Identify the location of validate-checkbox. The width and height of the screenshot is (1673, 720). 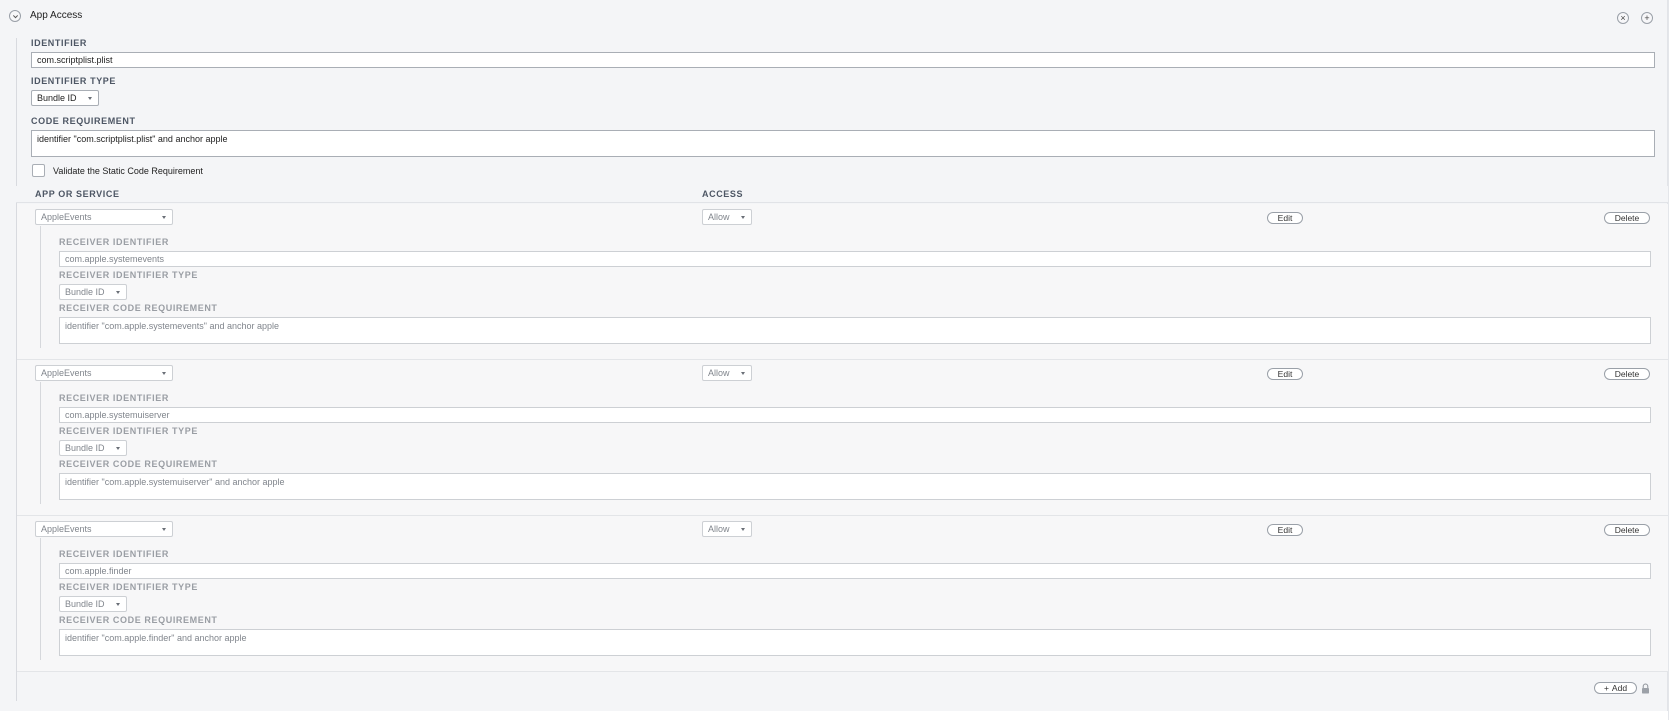
(38, 170).